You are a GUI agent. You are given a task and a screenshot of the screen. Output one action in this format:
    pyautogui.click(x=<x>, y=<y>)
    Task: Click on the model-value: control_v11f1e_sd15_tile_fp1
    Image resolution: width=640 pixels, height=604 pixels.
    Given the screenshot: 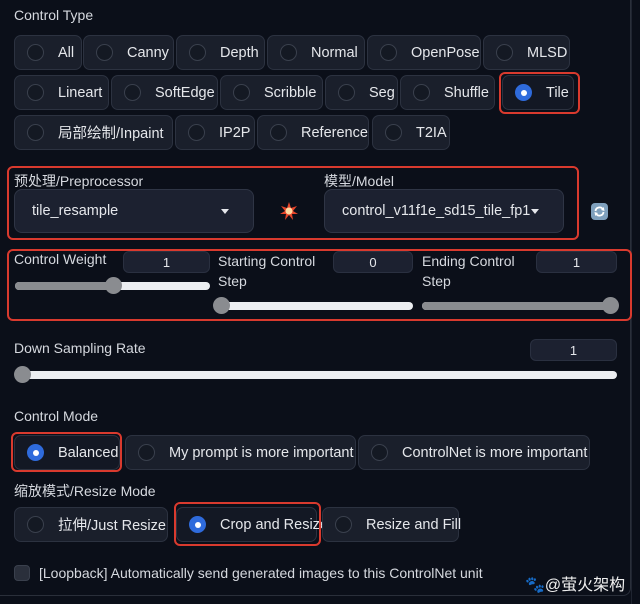 What is the action you would take?
    pyautogui.click(x=436, y=211)
    